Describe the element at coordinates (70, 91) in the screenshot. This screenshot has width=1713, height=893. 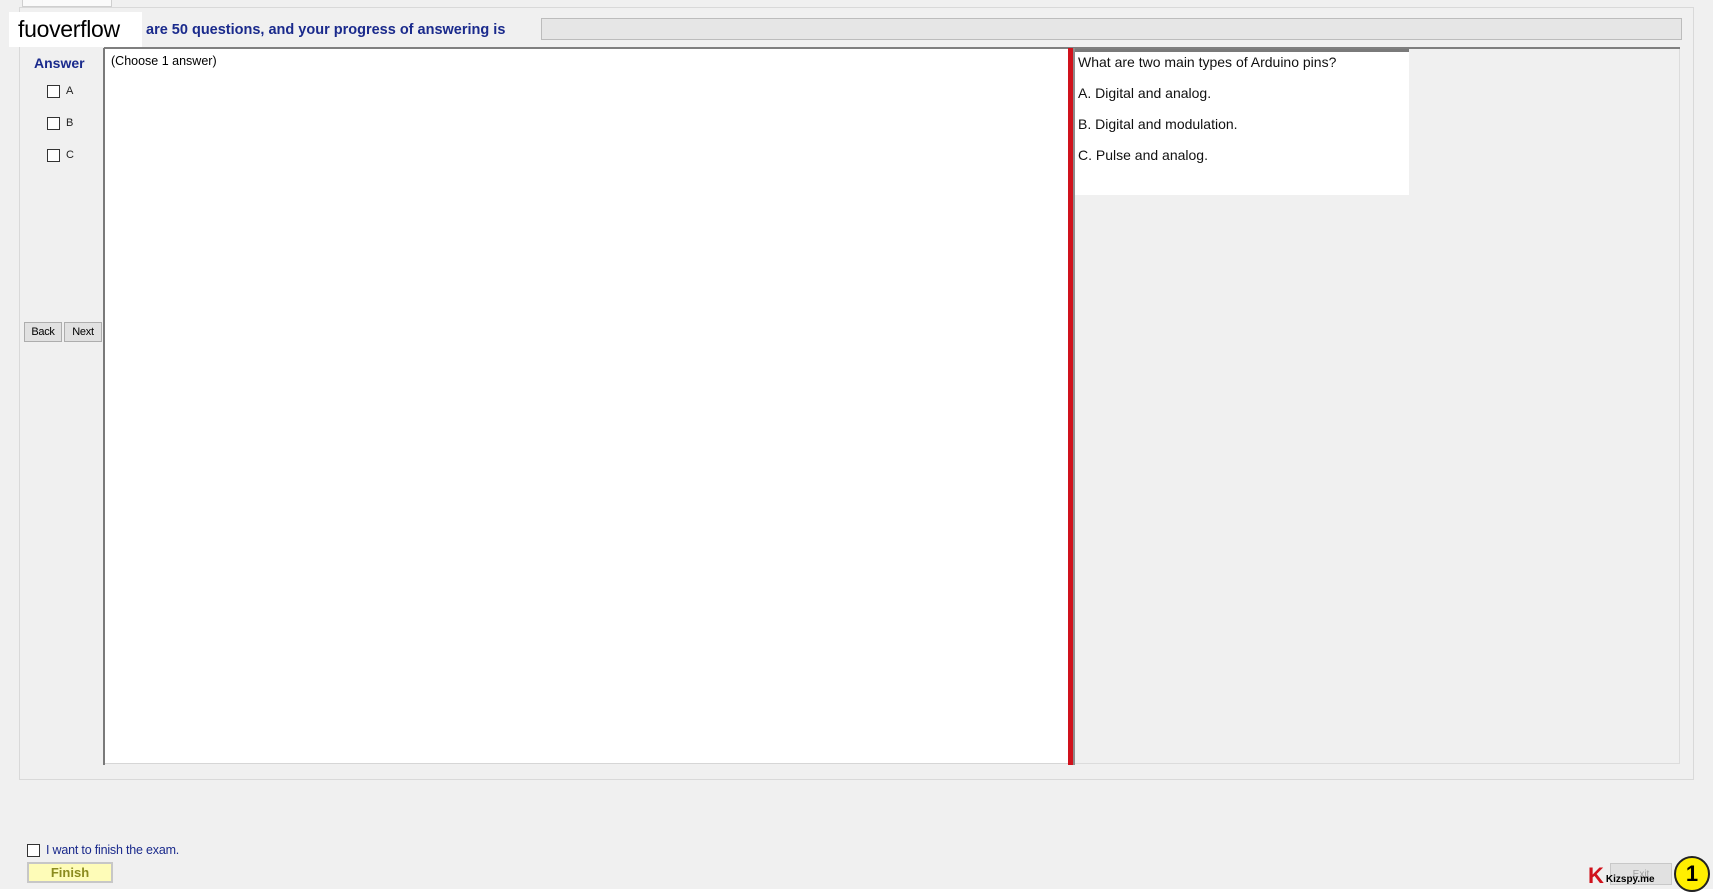
I see `answer-label-a: A` at that location.